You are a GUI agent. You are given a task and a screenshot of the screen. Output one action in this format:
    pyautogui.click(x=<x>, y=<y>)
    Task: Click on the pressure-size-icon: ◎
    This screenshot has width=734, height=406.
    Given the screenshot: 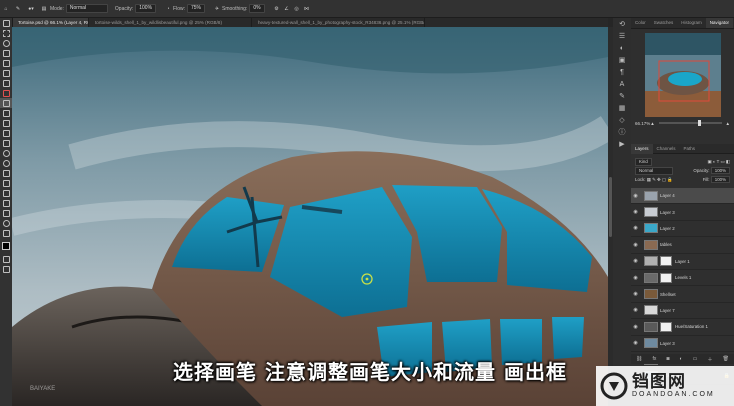 What is the action you would take?
    pyautogui.click(x=297, y=9)
    